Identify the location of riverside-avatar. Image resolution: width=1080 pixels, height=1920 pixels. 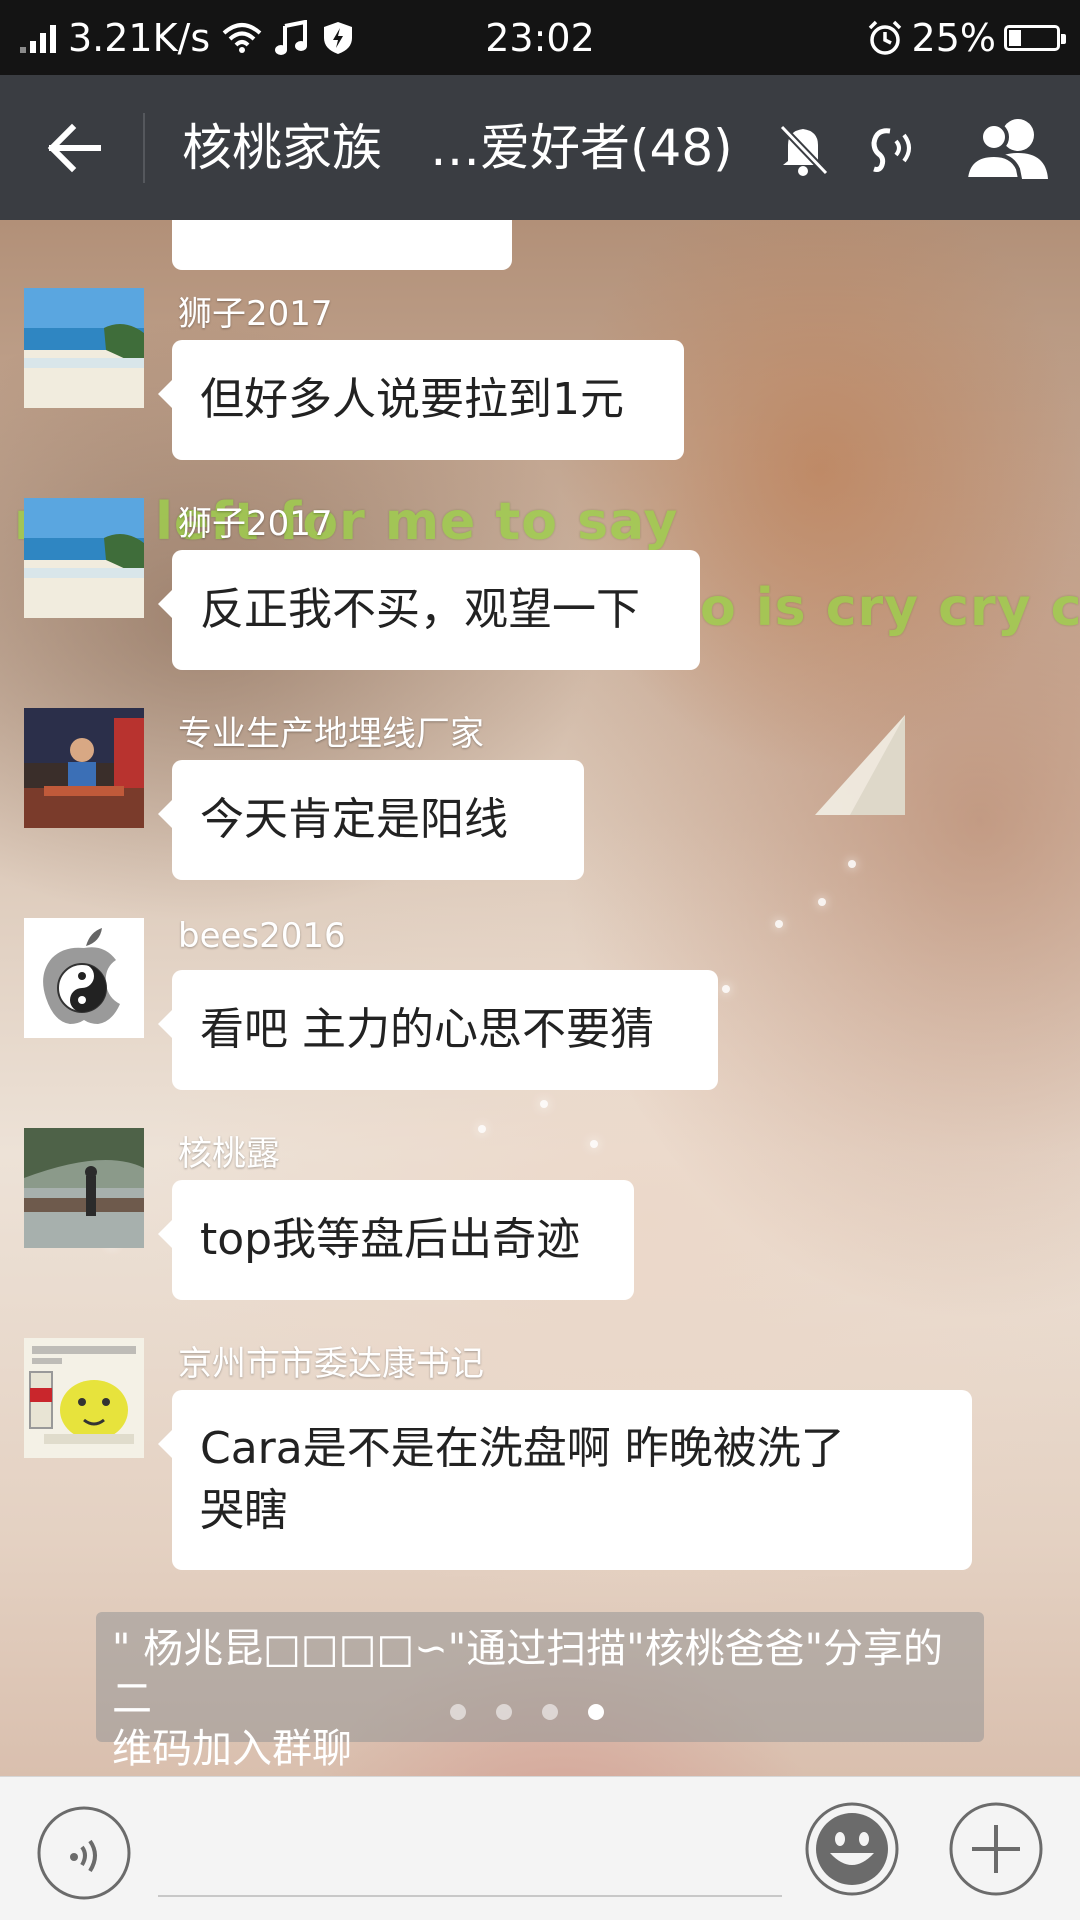
(84, 1188).